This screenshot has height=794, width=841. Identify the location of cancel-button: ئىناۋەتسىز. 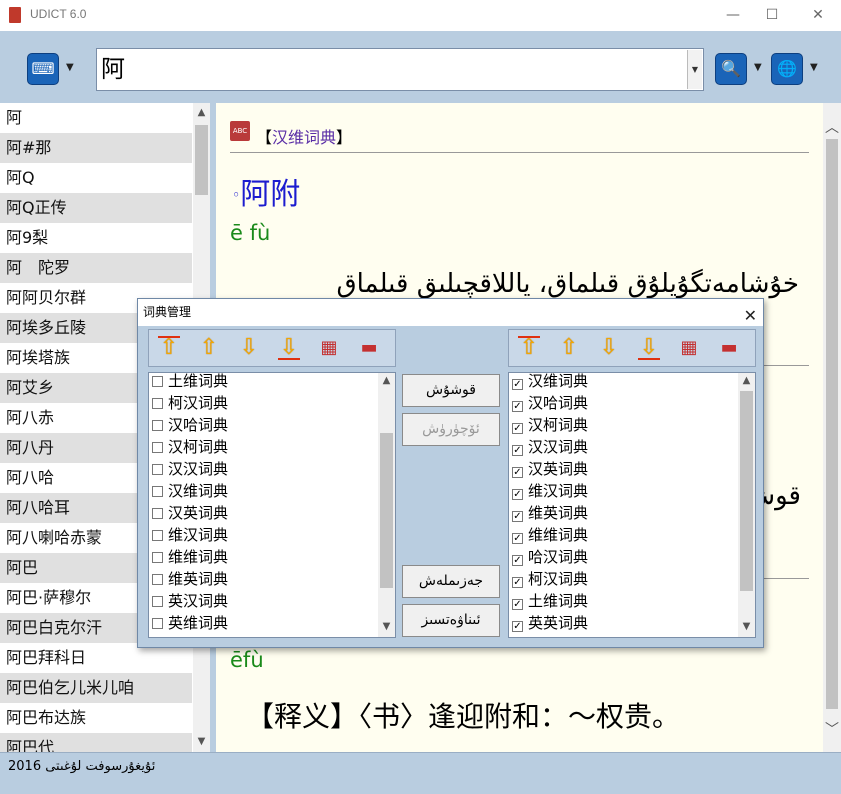
(451, 620).